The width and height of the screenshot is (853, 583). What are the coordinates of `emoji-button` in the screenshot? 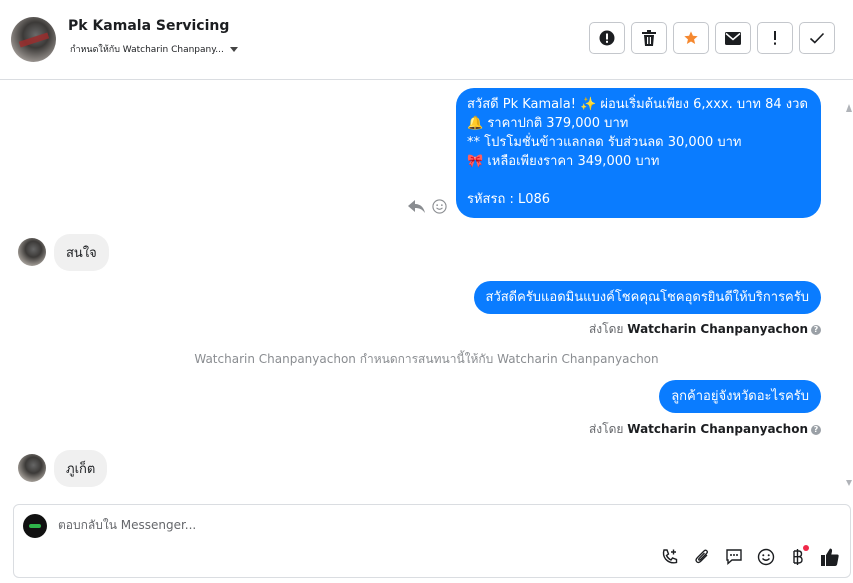 It's located at (766, 557).